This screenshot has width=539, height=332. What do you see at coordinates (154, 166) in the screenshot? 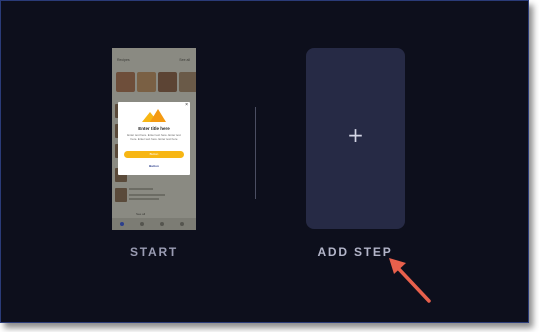
I see `modal-secondary-link: Button` at bounding box center [154, 166].